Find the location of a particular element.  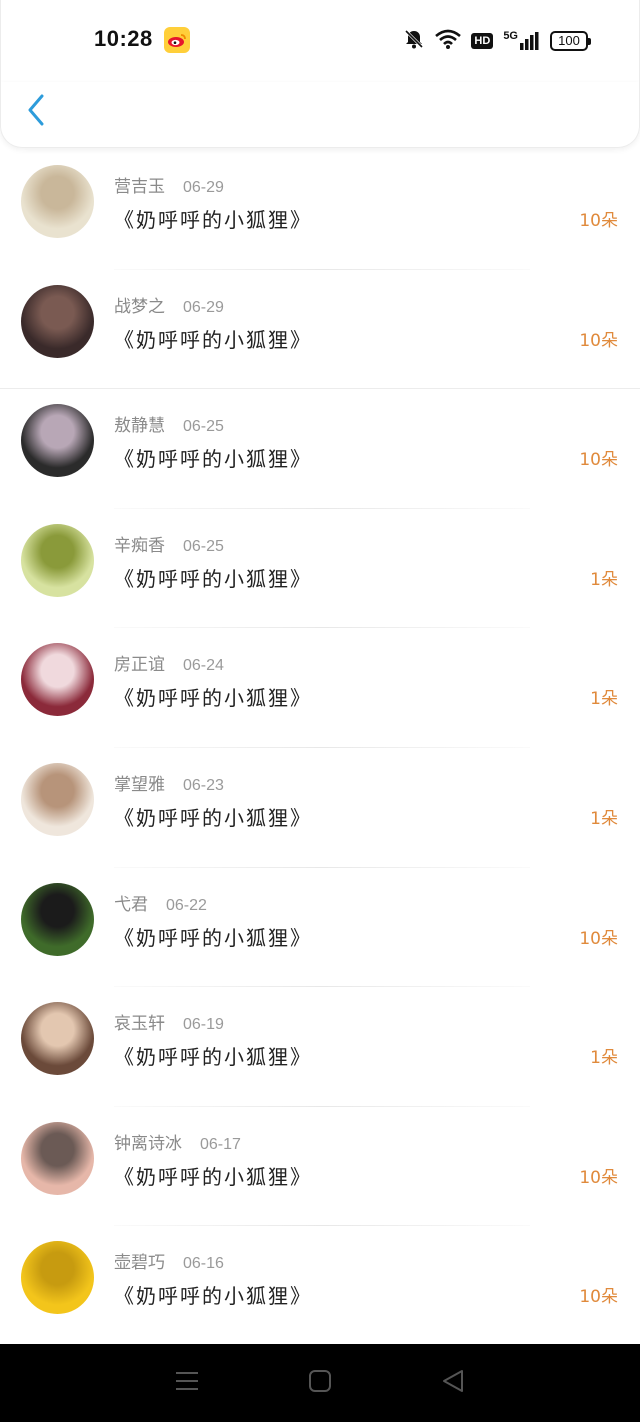

user-name: 战梦之 is located at coordinates (139, 306).